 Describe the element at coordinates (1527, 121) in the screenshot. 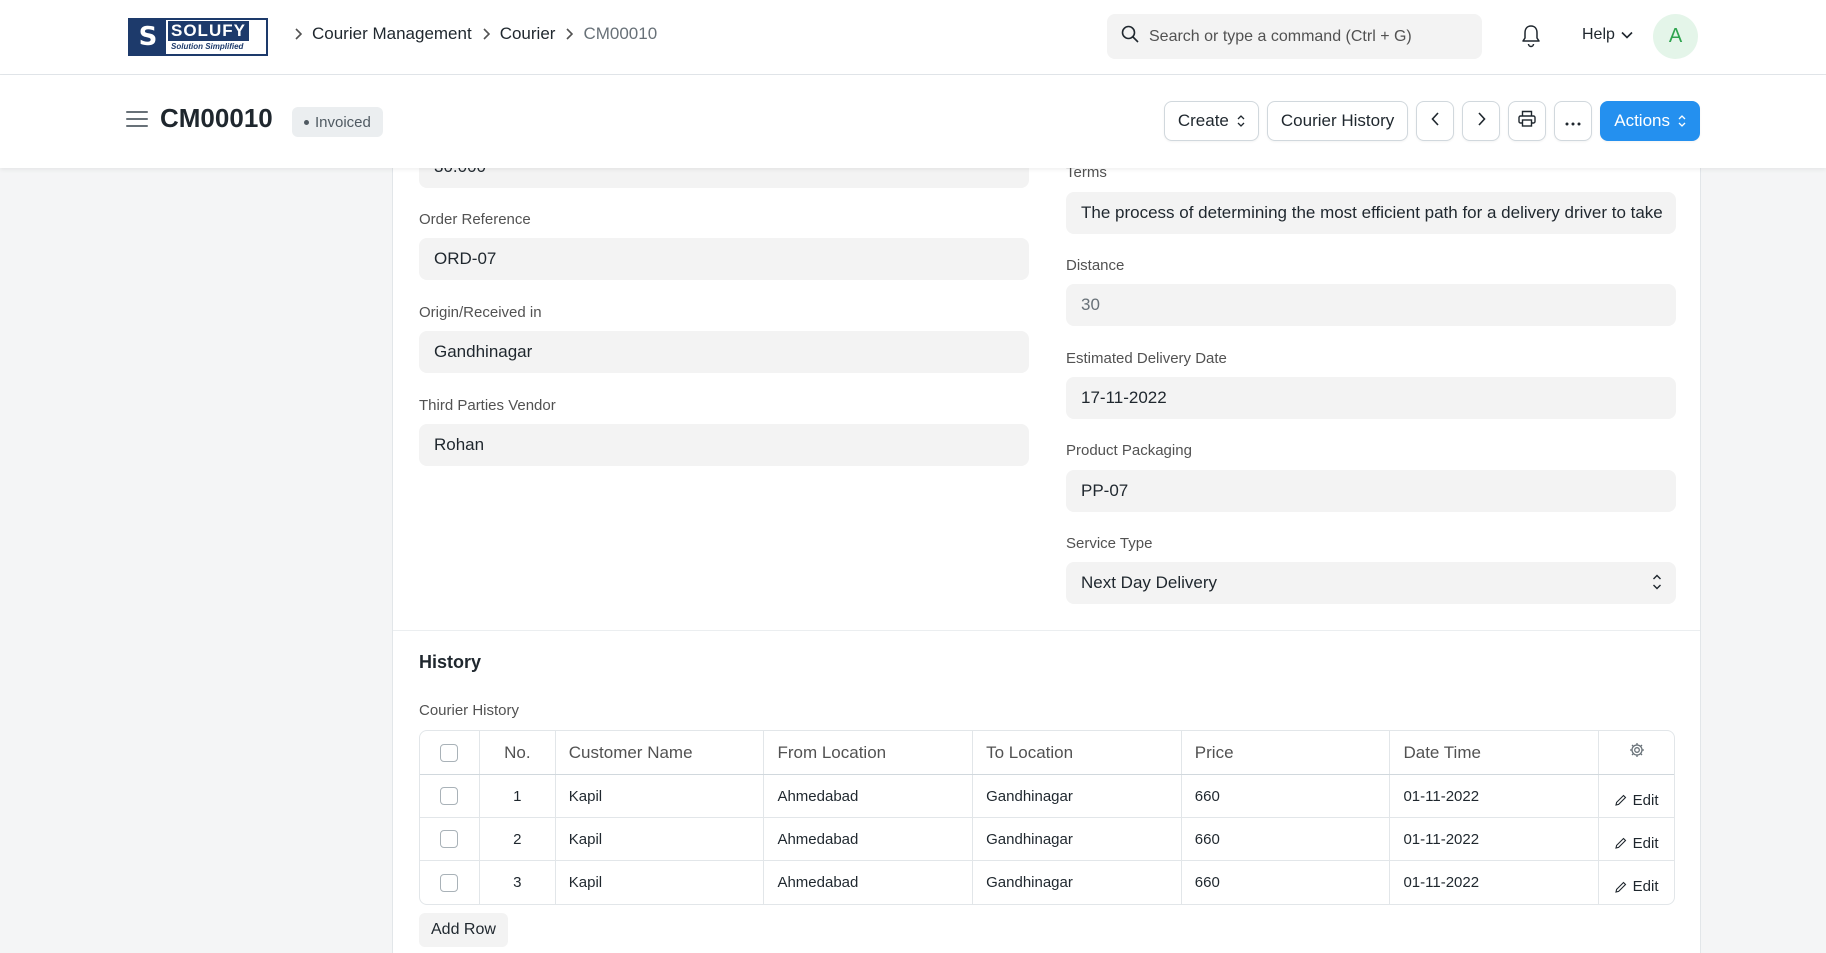

I see `print-button` at that location.